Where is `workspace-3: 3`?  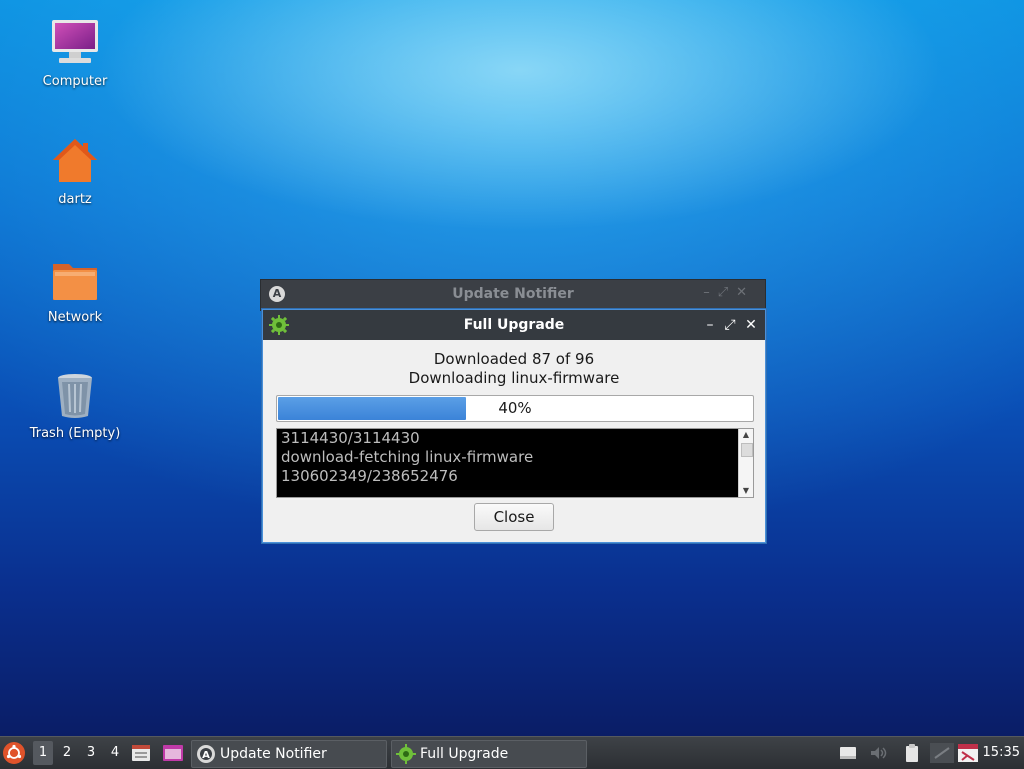 workspace-3: 3 is located at coordinates (91, 753).